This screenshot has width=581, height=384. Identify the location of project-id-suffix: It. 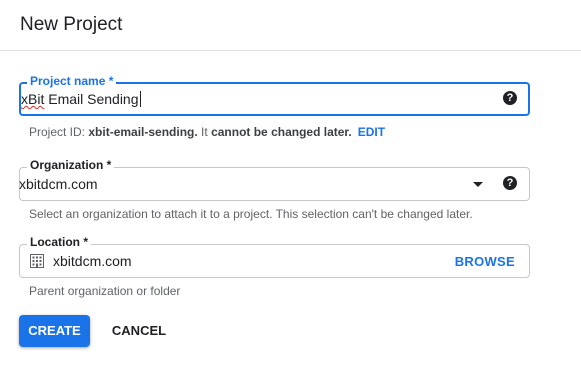
(204, 132).